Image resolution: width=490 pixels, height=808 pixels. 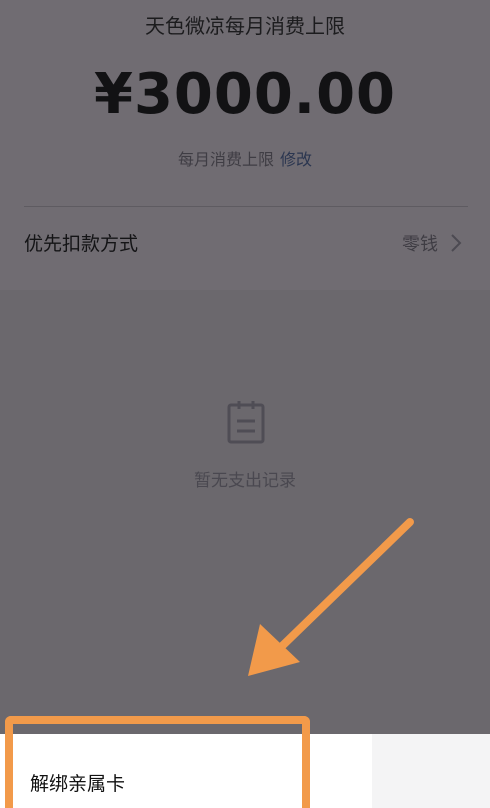 I want to click on limit-label: 每月消费上限, so click(x=225, y=159).